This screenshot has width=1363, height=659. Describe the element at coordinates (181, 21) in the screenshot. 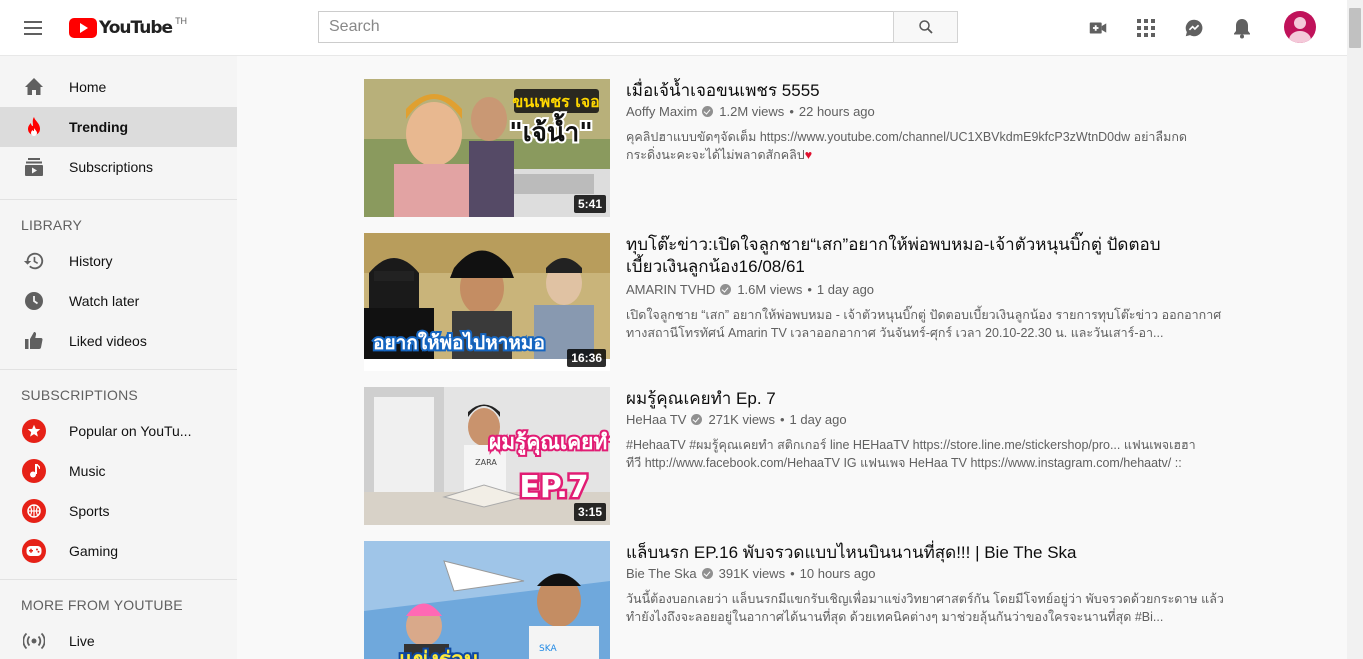

I see `region-code: TH` at that location.